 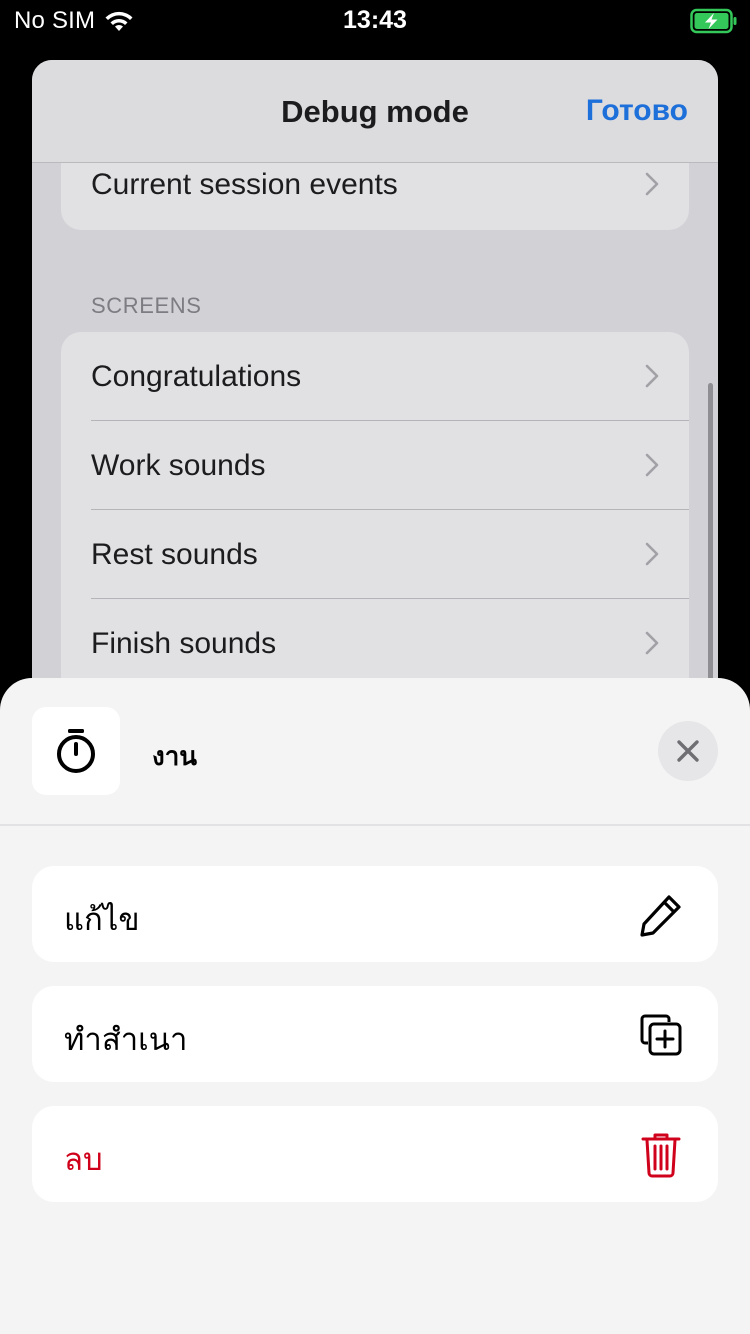 What do you see at coordinates (661, 1155) in the screenshot?
I see `trash-icon` at bounding box center [661, 1155].